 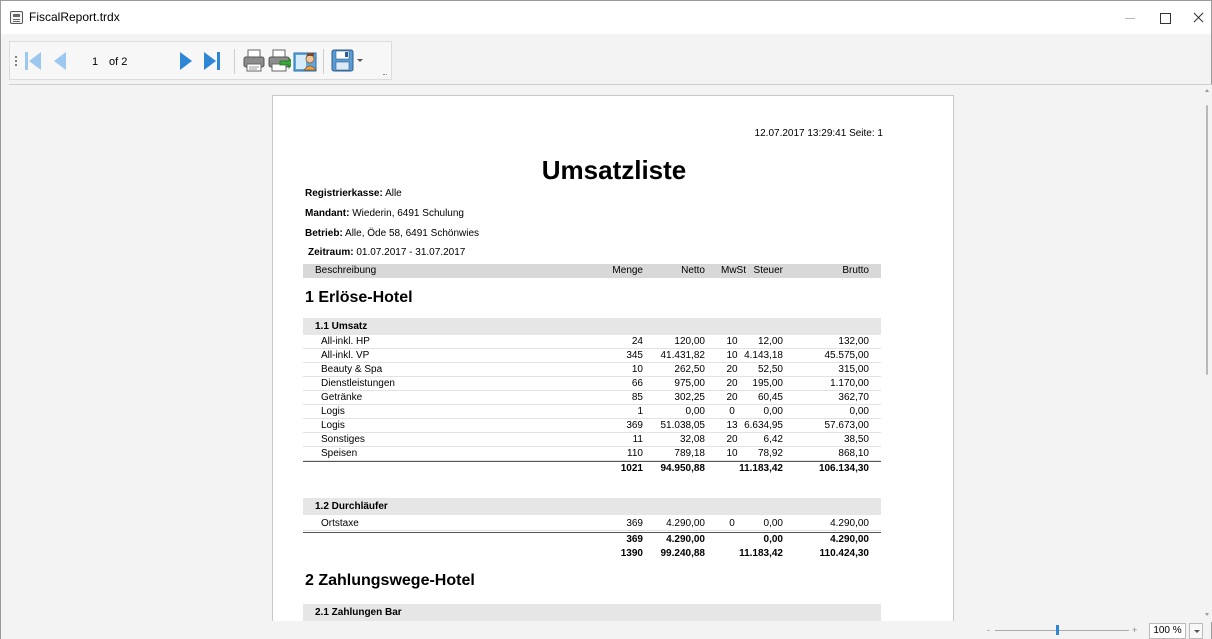 I want to click on page-setup-icon, so click(x=305, y=62).